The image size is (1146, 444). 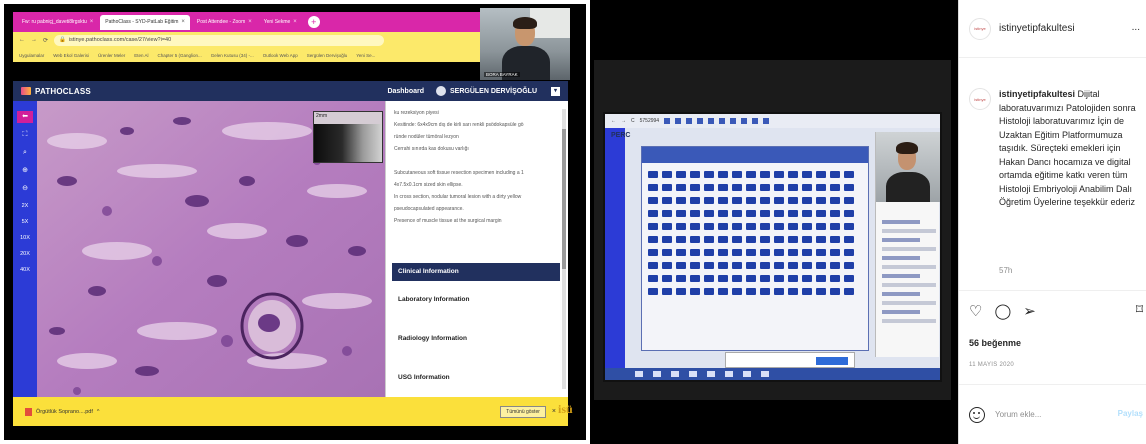 I want to click on show-all-button: Tümünü göster, so click(x=523, y=411).